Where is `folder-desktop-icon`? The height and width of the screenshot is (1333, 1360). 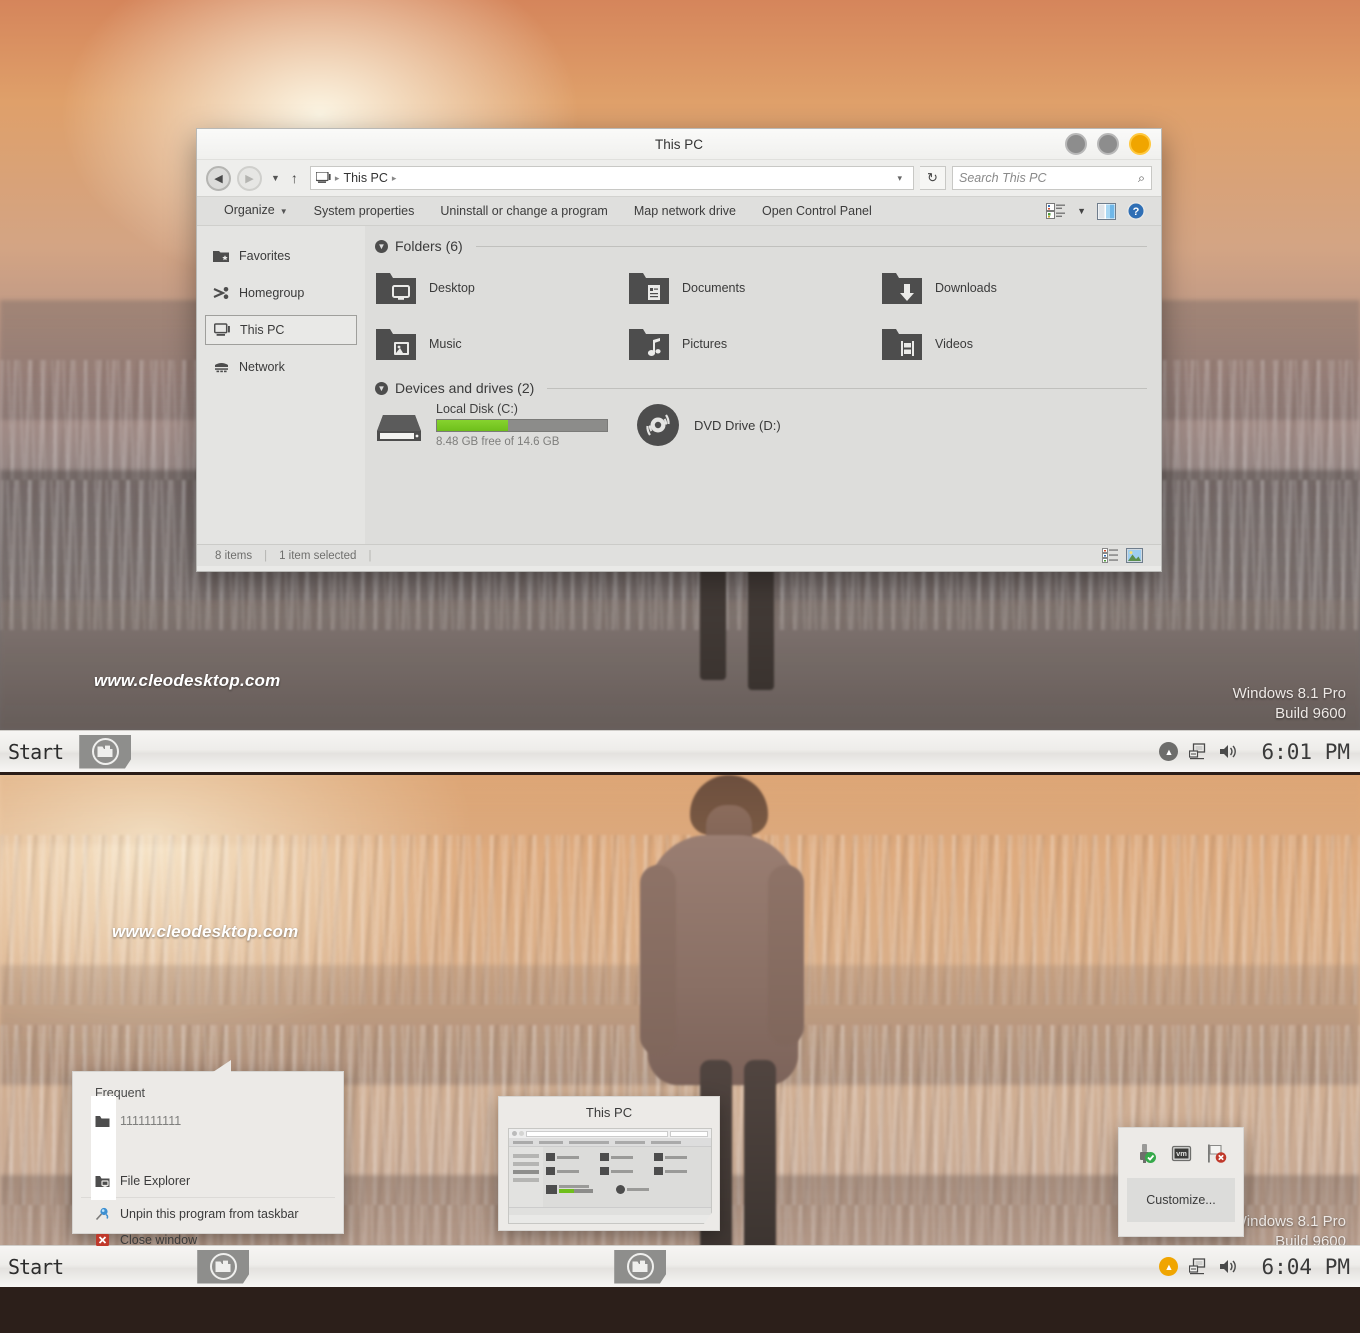
folder-desktop-icon is located at coordinates (396, 288).